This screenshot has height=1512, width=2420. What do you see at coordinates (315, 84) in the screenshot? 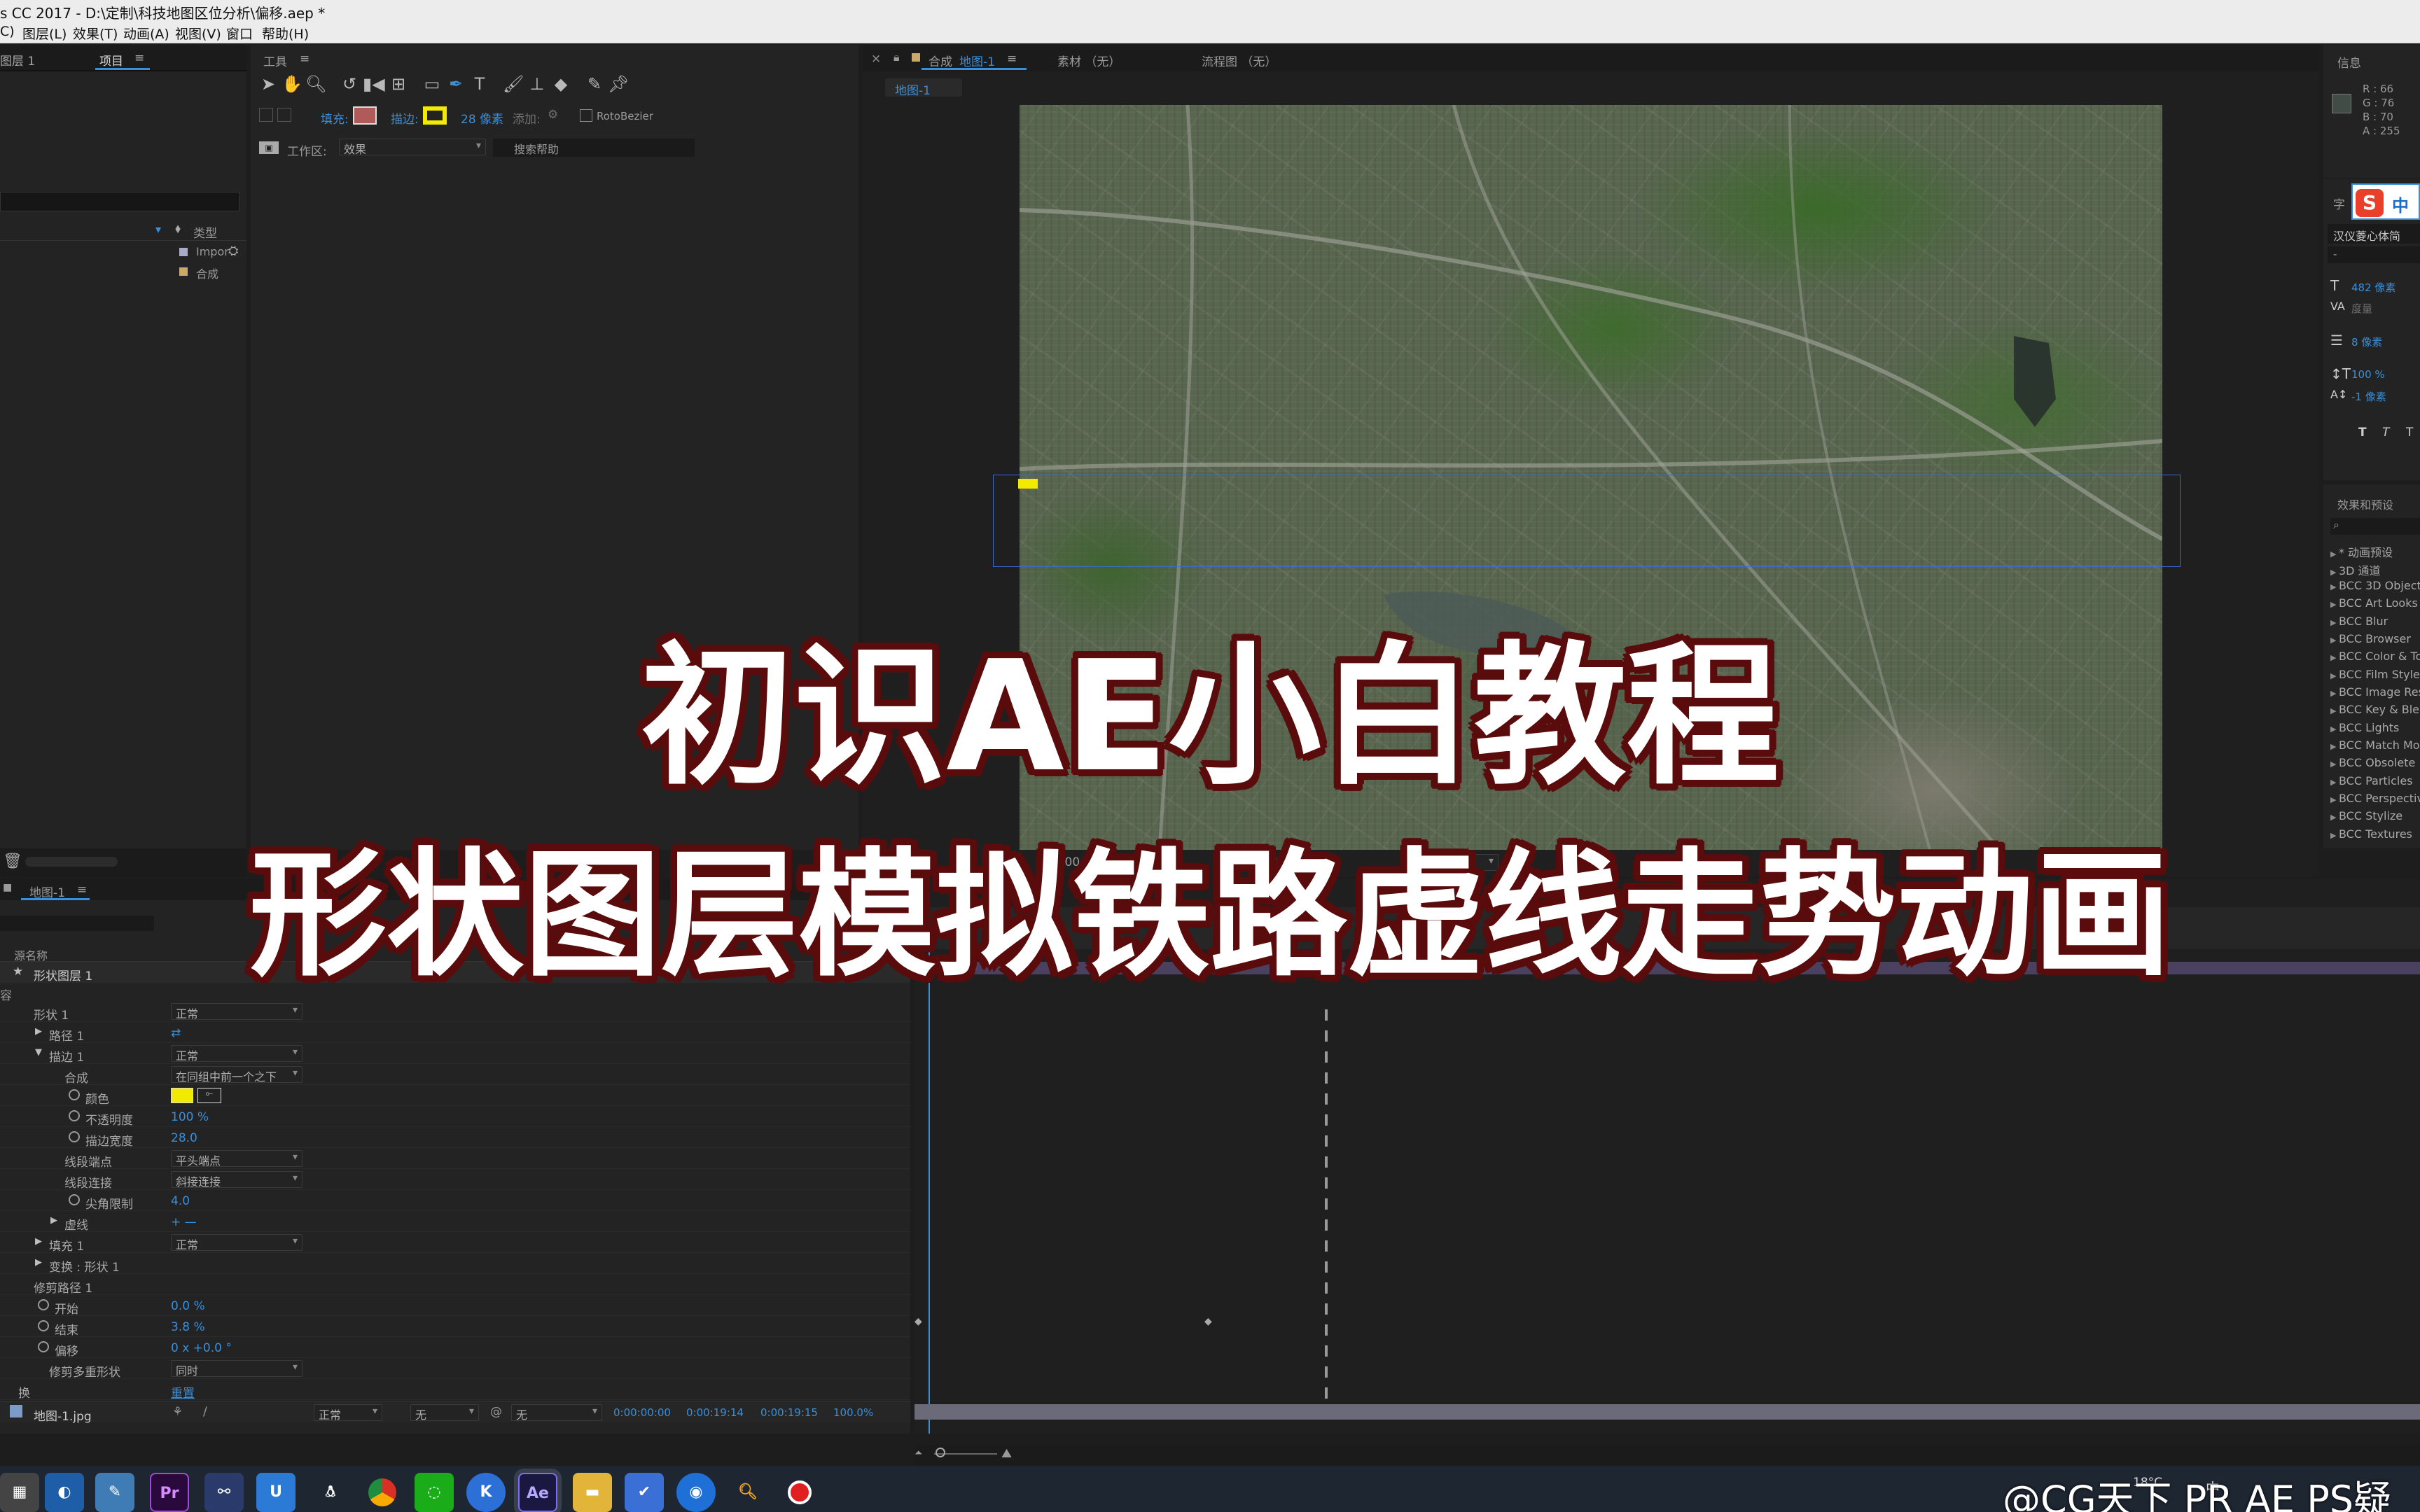
I see `zoom-tool-icon: 🔍︎` at bounding box center [315, 84].